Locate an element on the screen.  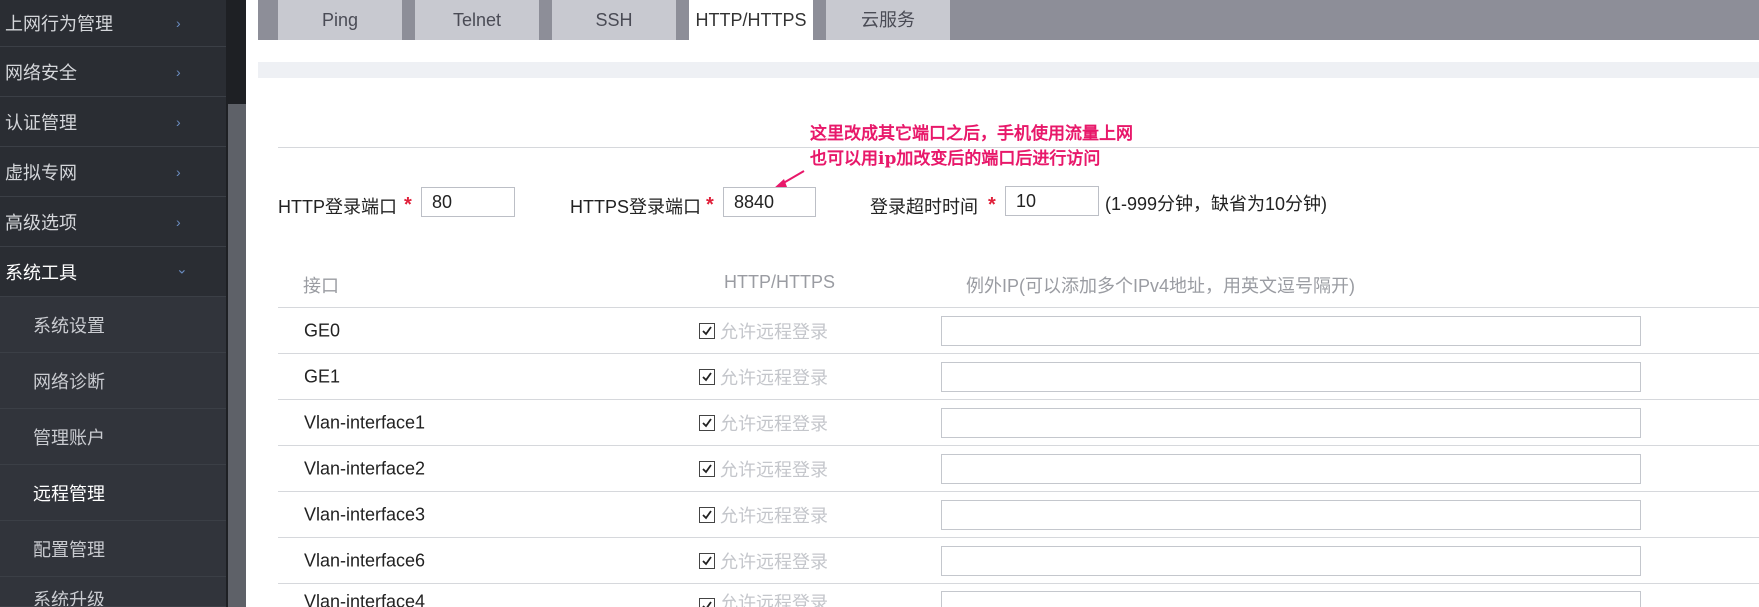
table-row: Vlan-interface4 允许远程登录 is located at coordinates (1018, 595).